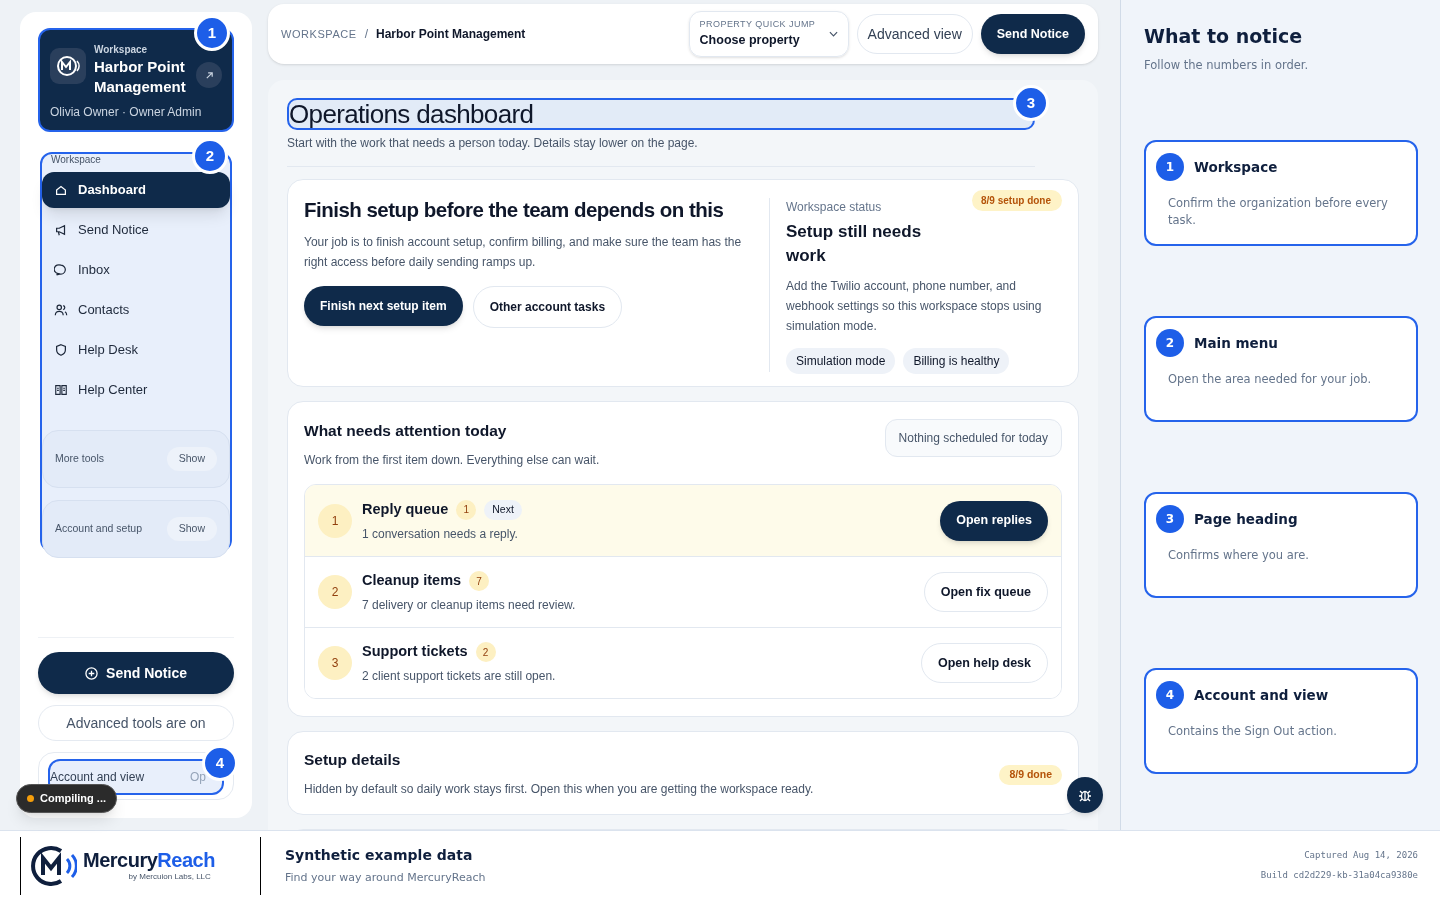 The image size is (1440, 900). What do you see at coordinates (479, 581) in the screenshot?
I see `count-badge: 7` at bounding box center [479, 581].